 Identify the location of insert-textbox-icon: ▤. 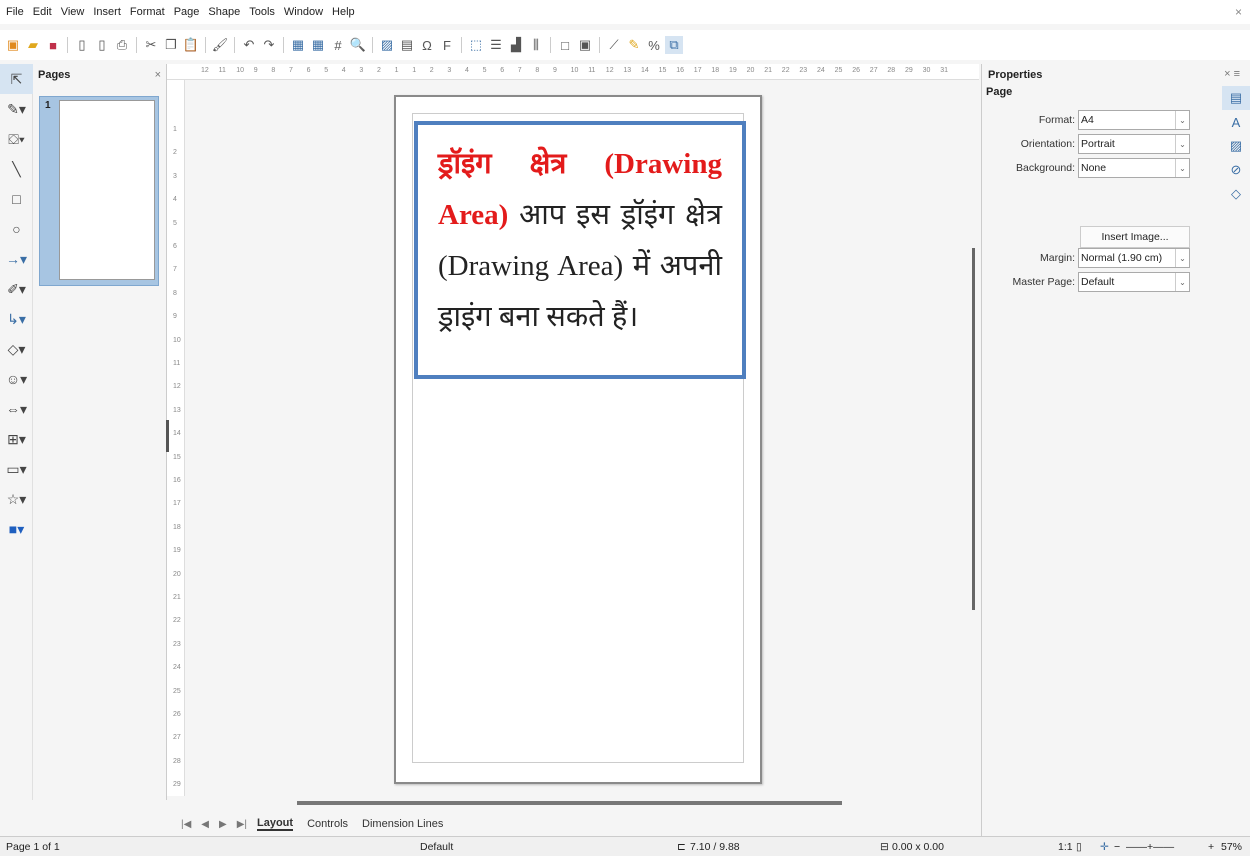
(407, 45).